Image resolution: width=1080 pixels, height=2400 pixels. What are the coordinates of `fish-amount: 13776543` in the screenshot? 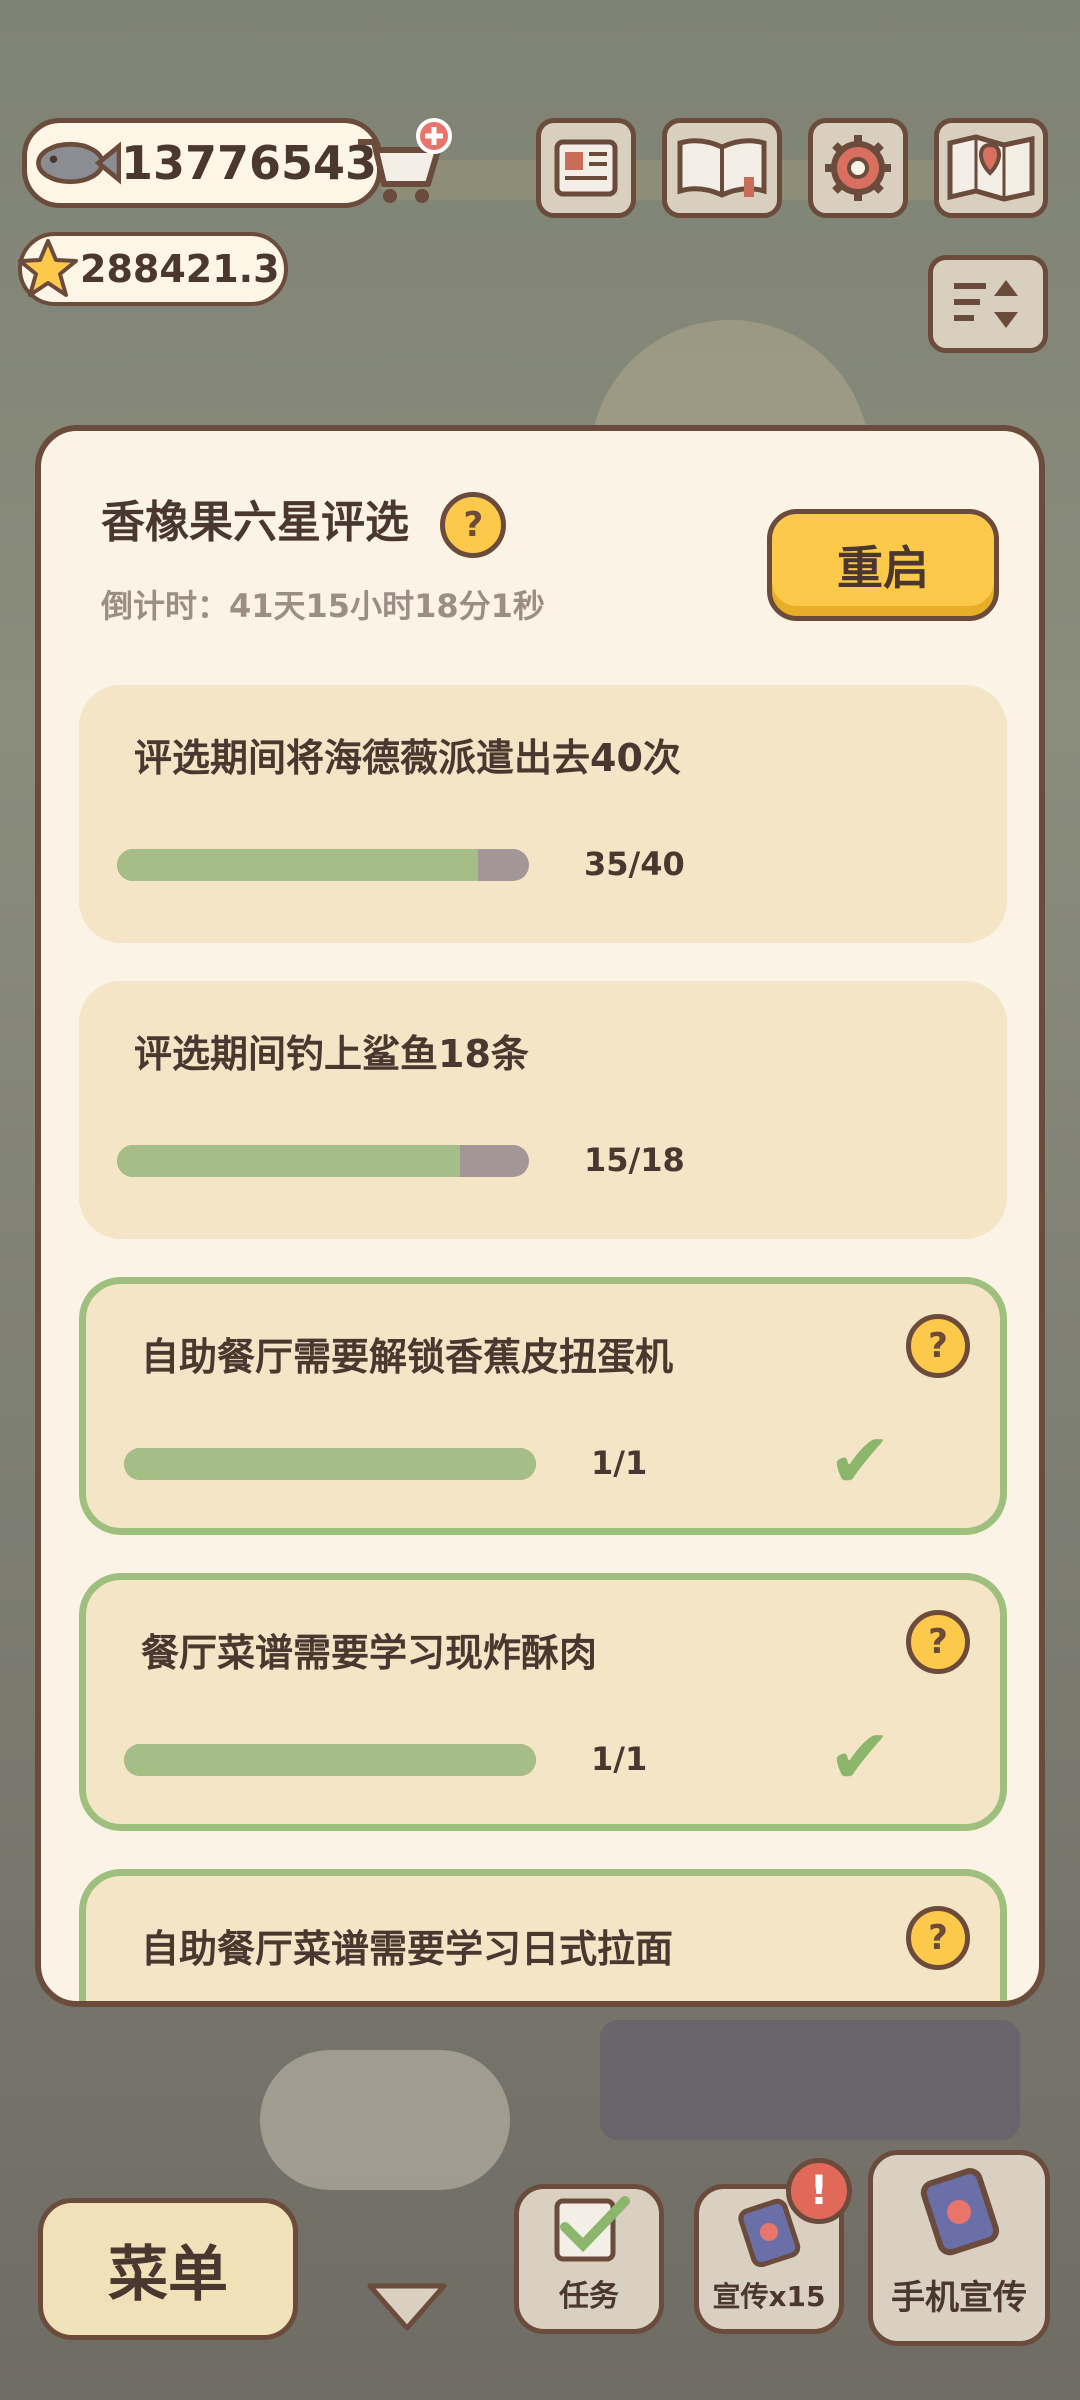 It's located at (248, 163).